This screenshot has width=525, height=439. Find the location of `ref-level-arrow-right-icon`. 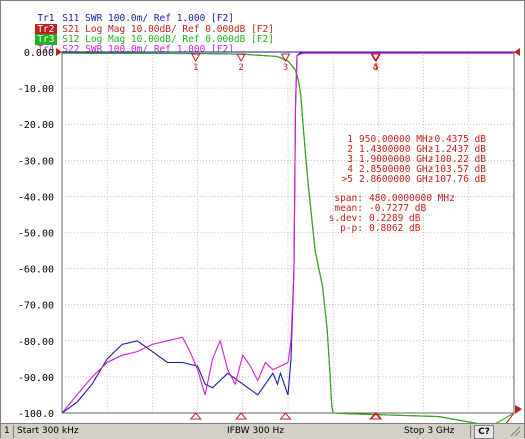

ref-level-arrow-right-icon is located at coordinates (517, 52).